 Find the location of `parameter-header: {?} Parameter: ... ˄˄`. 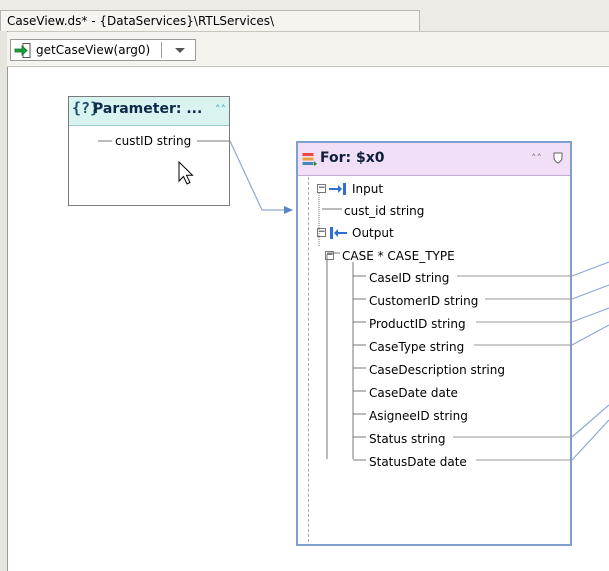

parameter-header: {?} Parameter: ... ˄˄ is located at coordinates (149, 111).